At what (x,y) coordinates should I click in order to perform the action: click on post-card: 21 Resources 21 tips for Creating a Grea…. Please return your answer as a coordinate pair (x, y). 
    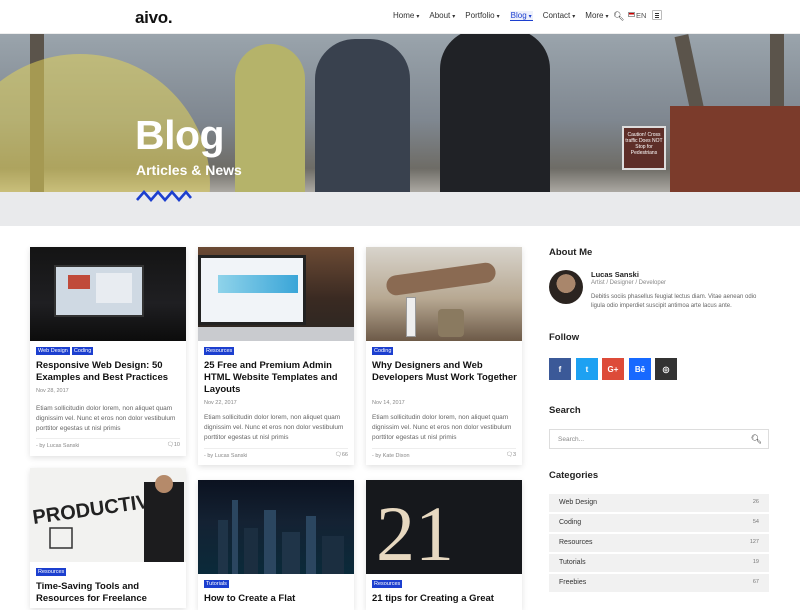
    Looking at the image, I should click on (444, 545).